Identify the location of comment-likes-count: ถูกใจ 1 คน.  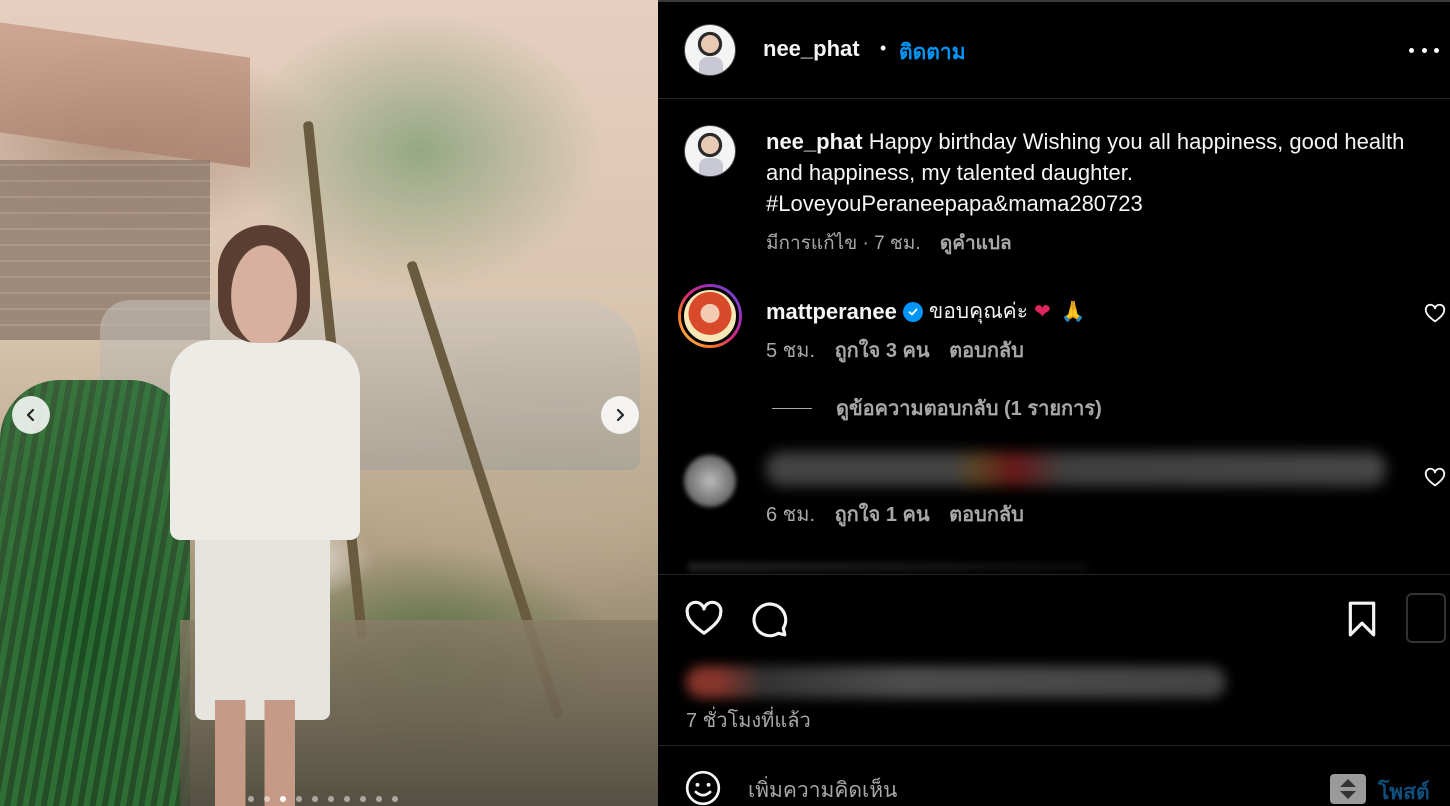
(882, 515).